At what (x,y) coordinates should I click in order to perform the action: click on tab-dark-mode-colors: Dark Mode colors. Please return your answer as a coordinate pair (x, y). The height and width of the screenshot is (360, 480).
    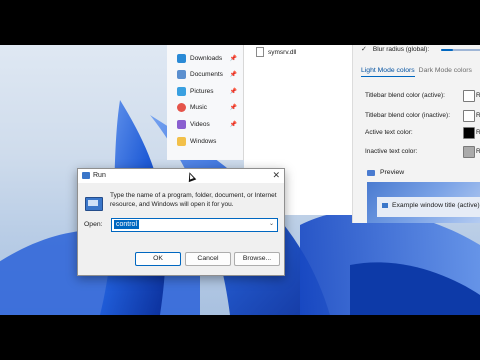
    Looking at the image, I should click on (445, 72).